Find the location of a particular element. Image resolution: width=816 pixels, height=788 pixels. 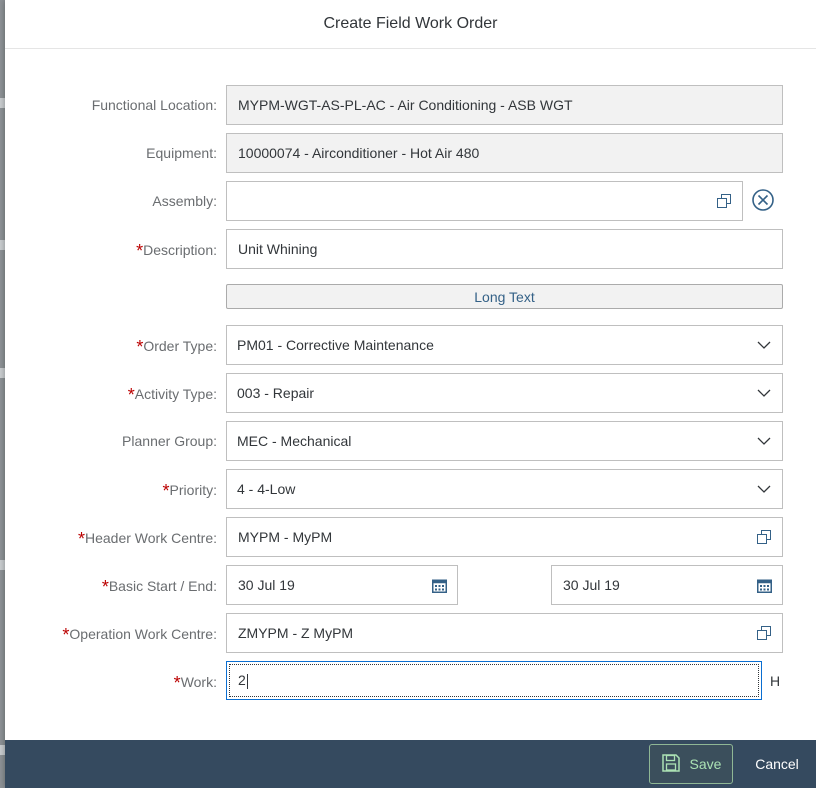

activity-type-label: *Activity Type: is located at coordinates (172, 395).